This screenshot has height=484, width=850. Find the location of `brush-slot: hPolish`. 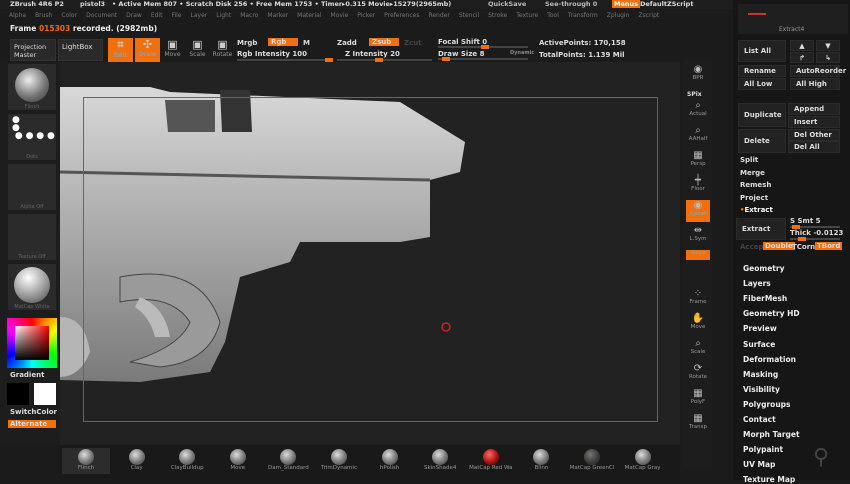

brush-slot: hPolish is located at coordinates (390, 461).